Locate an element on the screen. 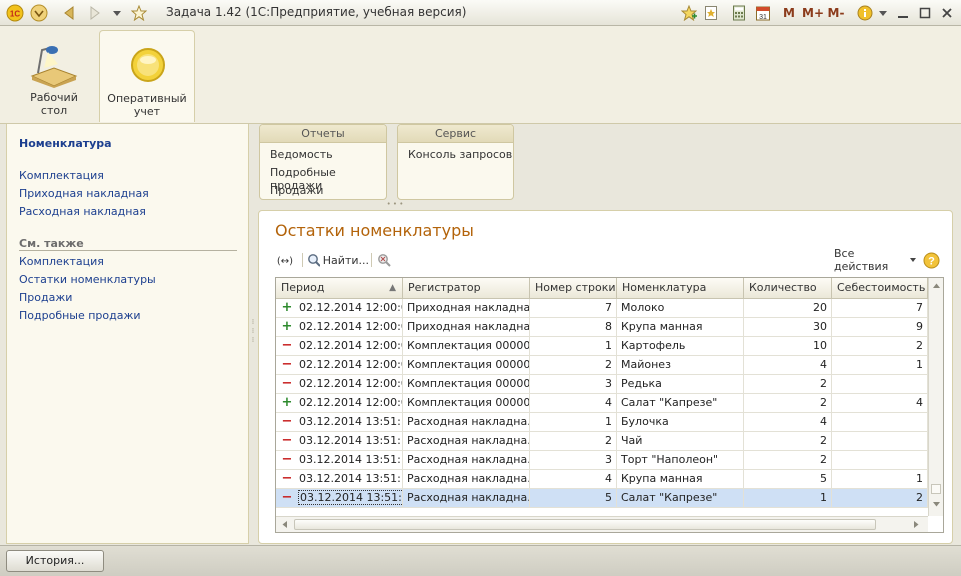 The width and height of the screenshot is (961, 576). info-icon is located at coordinates (865, 13).